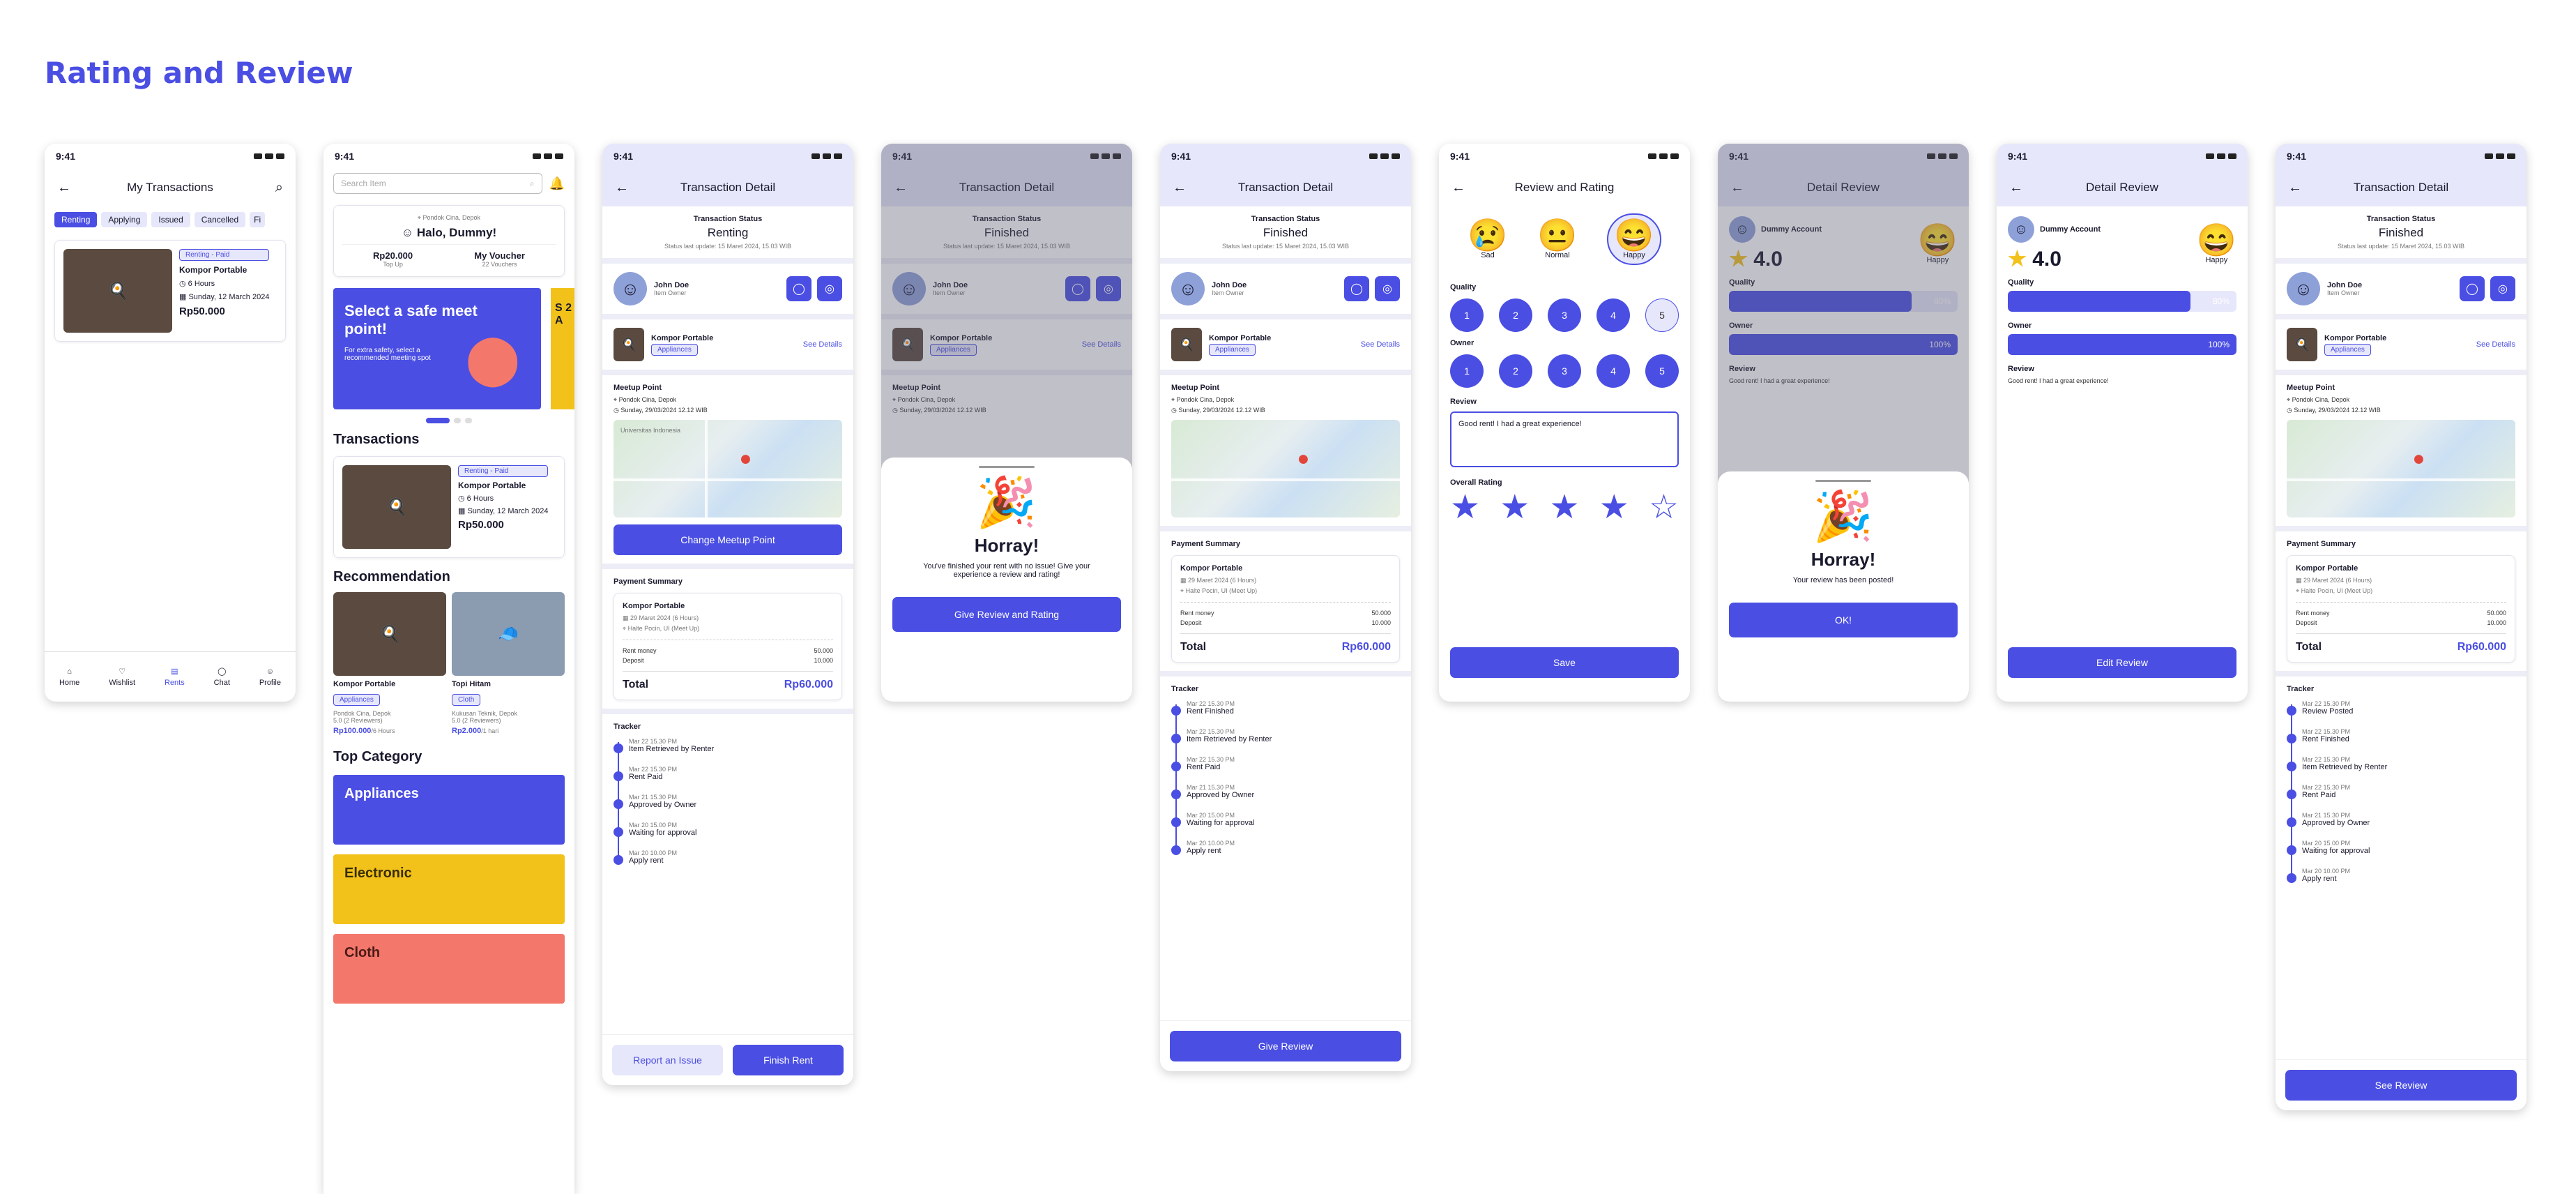 Image resolution: width=2576 pixels, height=1194 pixels. Describe the element at coordinates (449, 969) in the screenshot. I see `category-cloth: Cloth` at that location.